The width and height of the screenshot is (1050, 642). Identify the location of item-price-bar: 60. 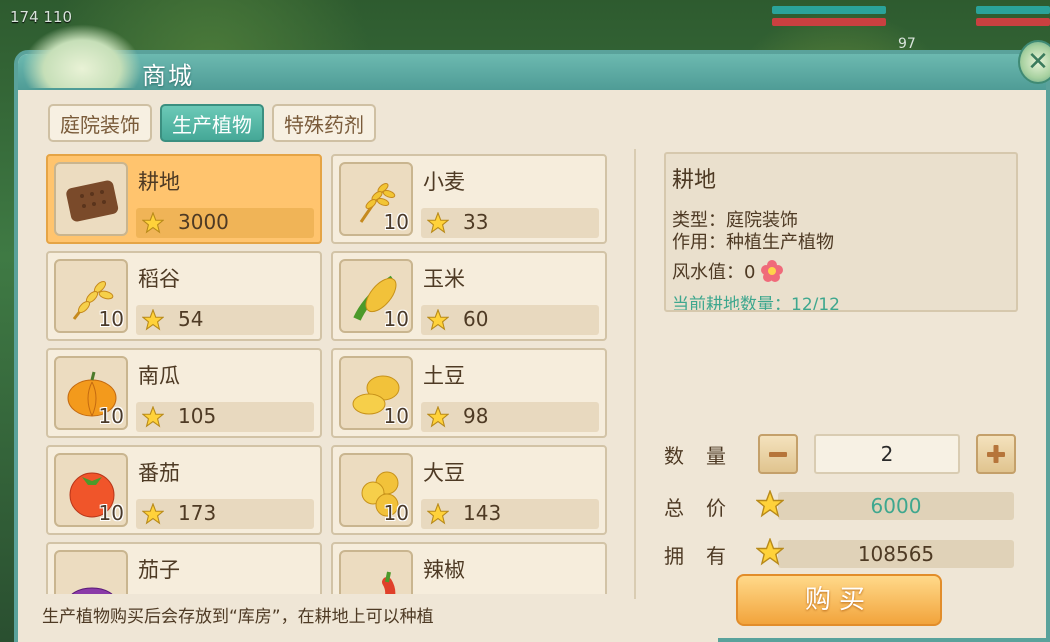
(510, 320).